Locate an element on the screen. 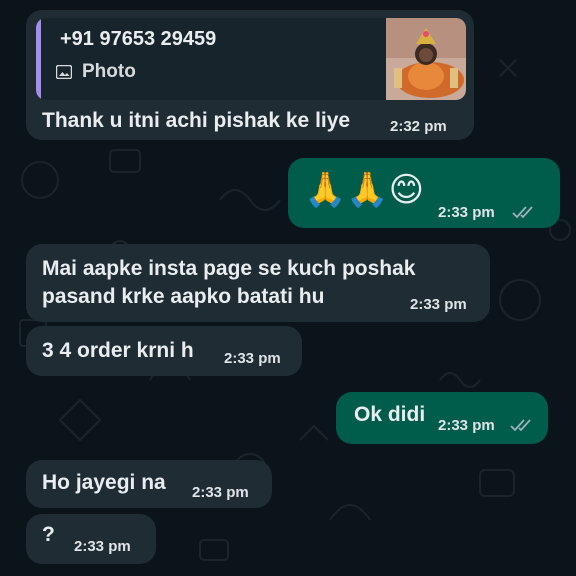 The height and width of the screenshot is (576, 576). message-text-line-2: pasand krke aapko batati hu is located at coordinates (183, 296).